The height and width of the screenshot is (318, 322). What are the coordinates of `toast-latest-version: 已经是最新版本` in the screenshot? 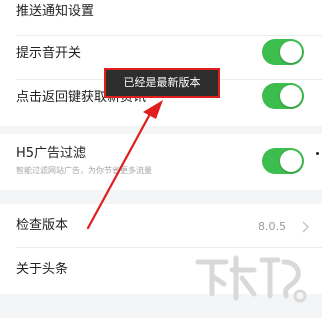 It's located at (162, 83).